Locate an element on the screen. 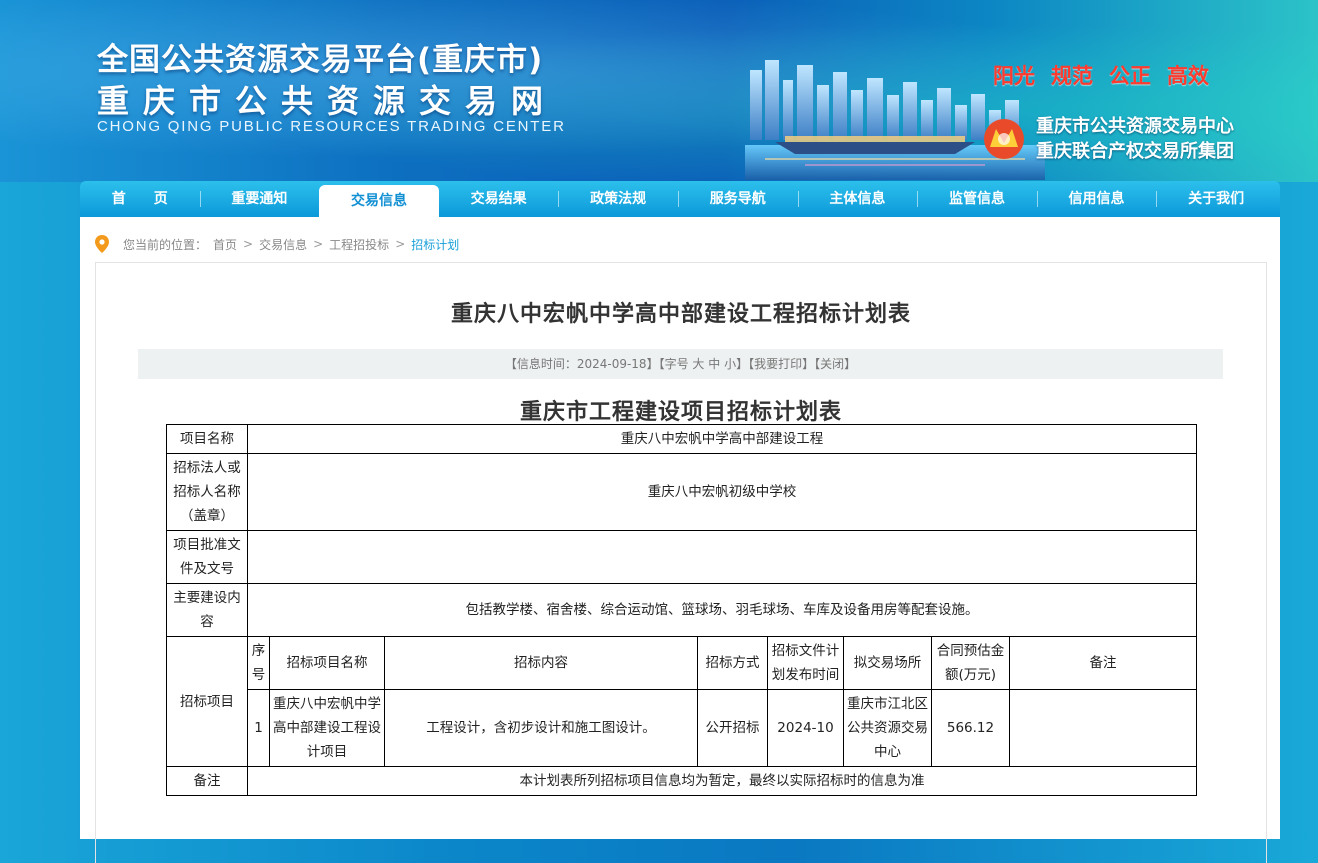 This screenshot has width=1318, height=863. nav-item-entity-info: 主体信息 is located at coordinates (857, 199).